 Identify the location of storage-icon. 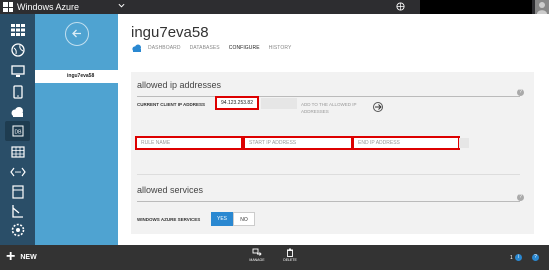
(17, 191).